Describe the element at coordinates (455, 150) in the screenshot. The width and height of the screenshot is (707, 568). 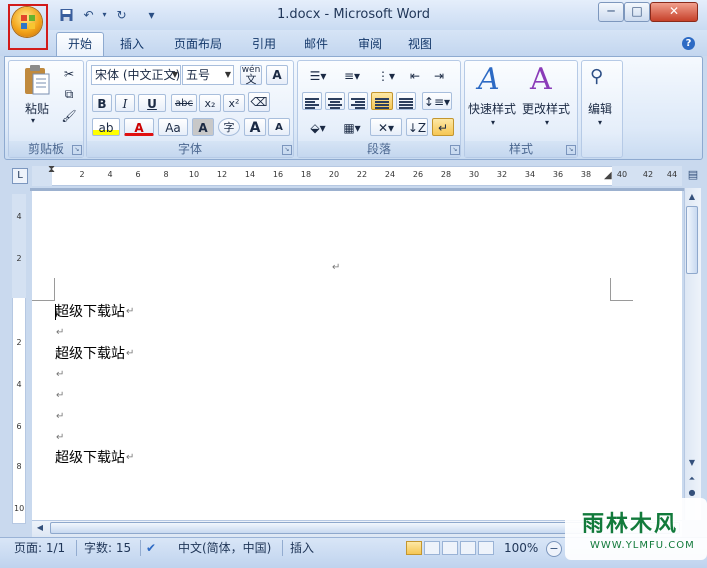
I see `paragraph-launcher-icon: ↘` at that location.